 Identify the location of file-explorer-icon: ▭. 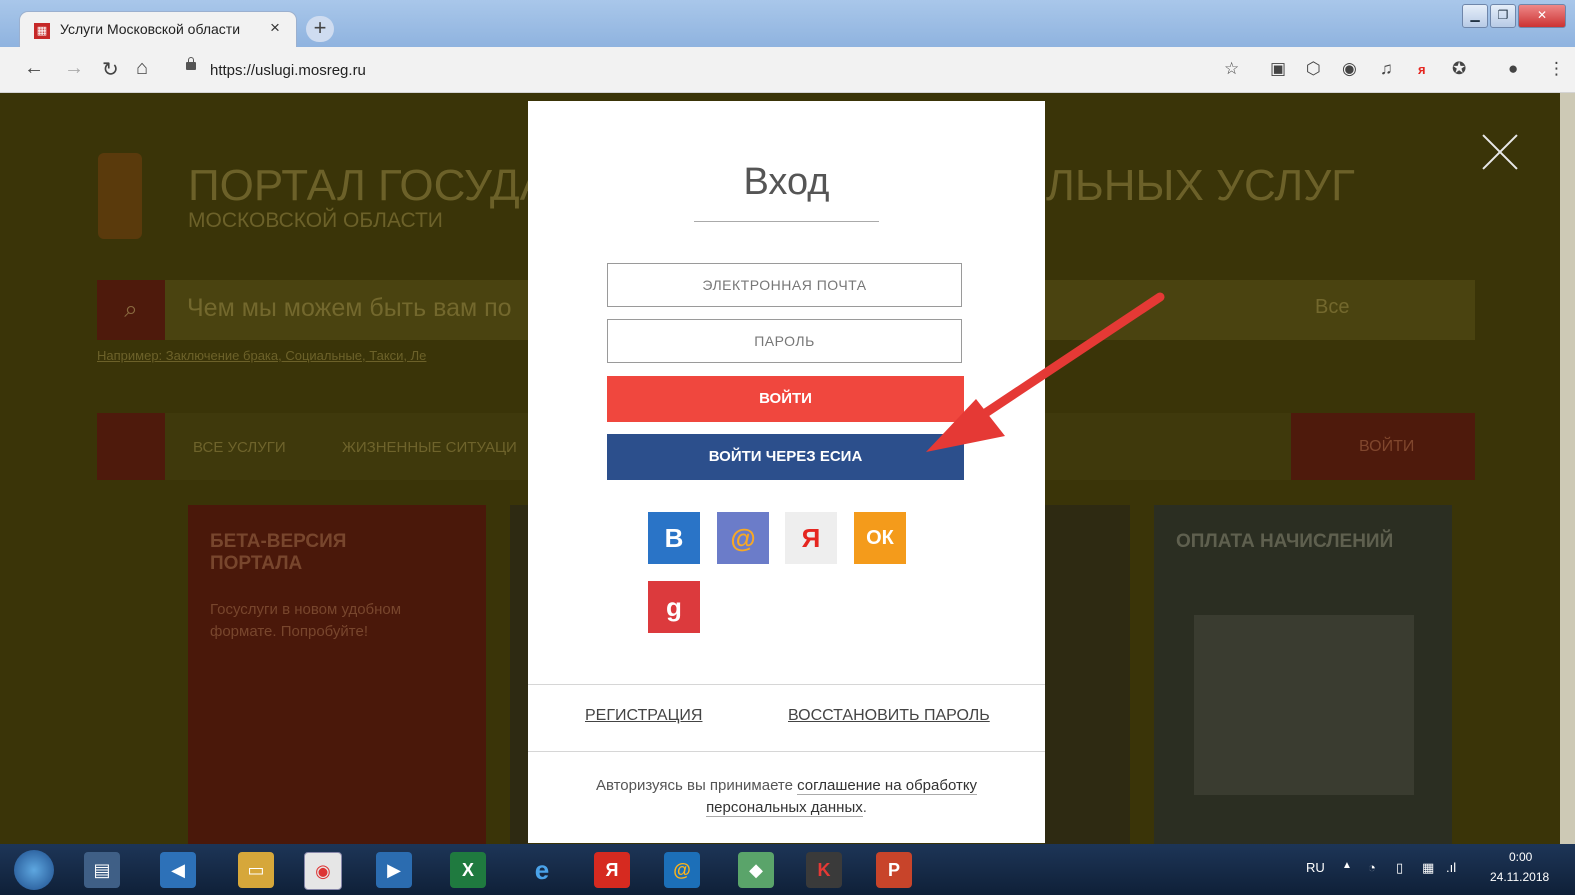
(256, 870).